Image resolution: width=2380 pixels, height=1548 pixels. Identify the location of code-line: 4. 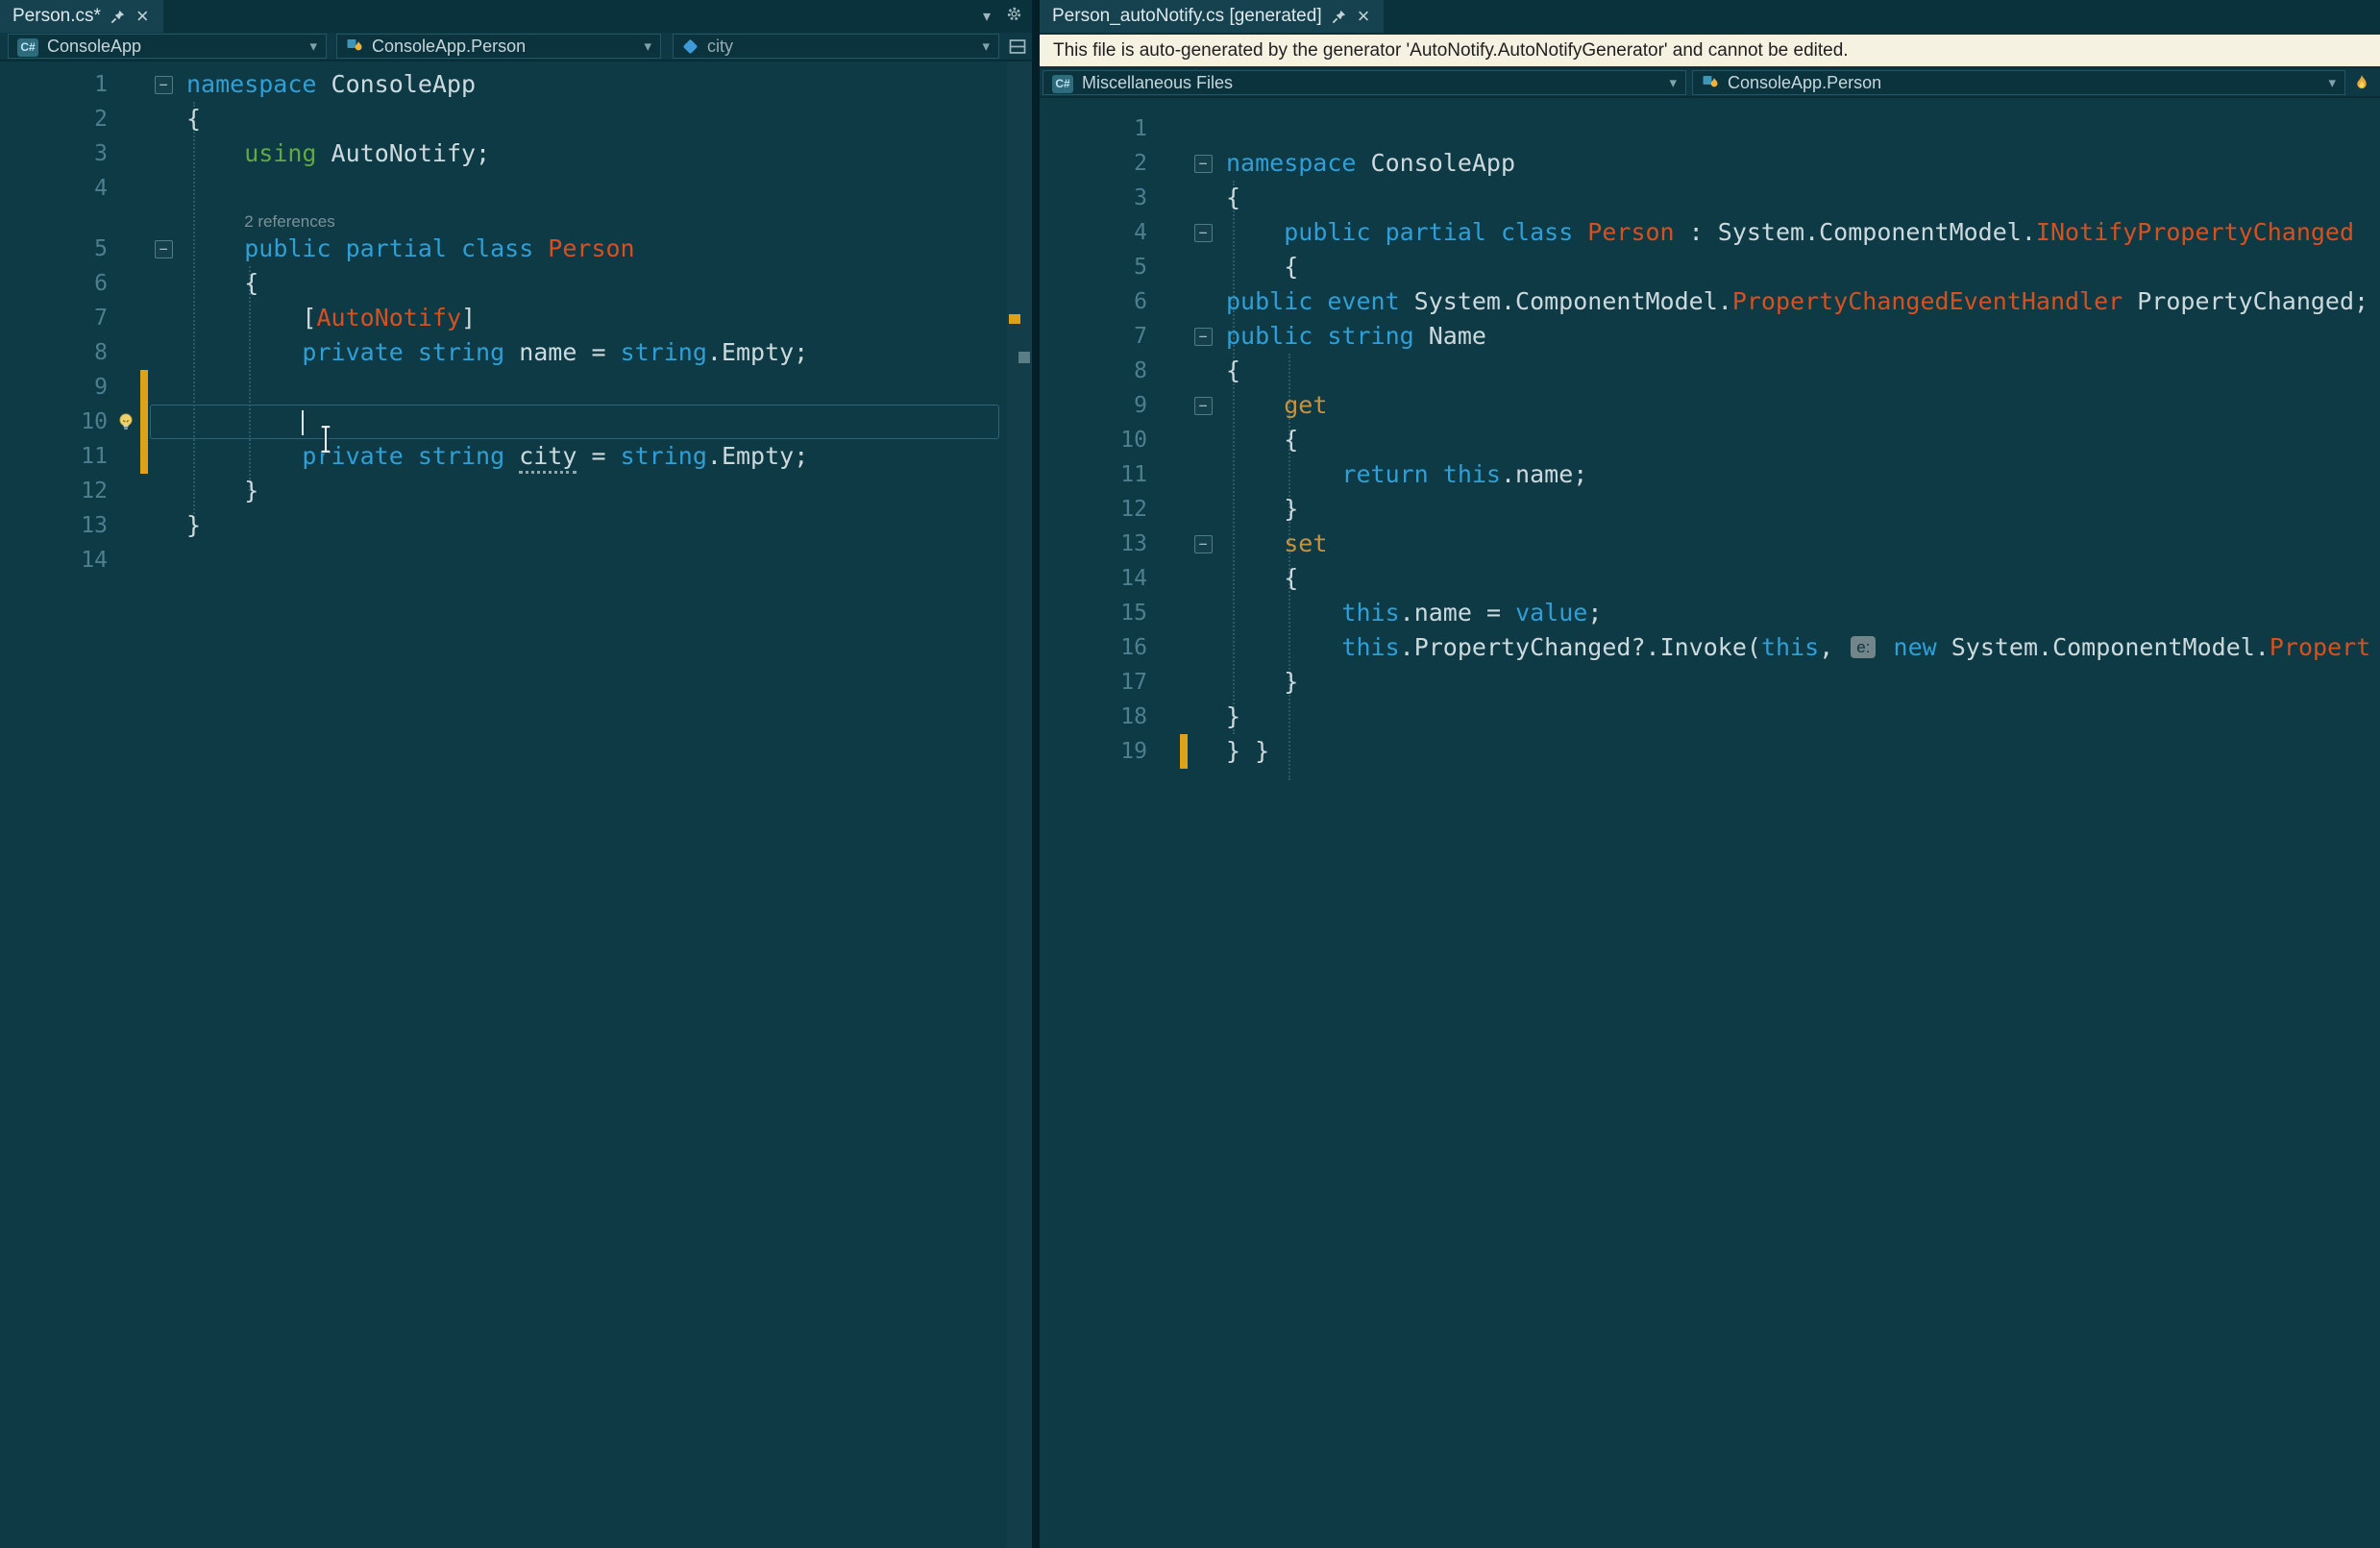
(516, 189).